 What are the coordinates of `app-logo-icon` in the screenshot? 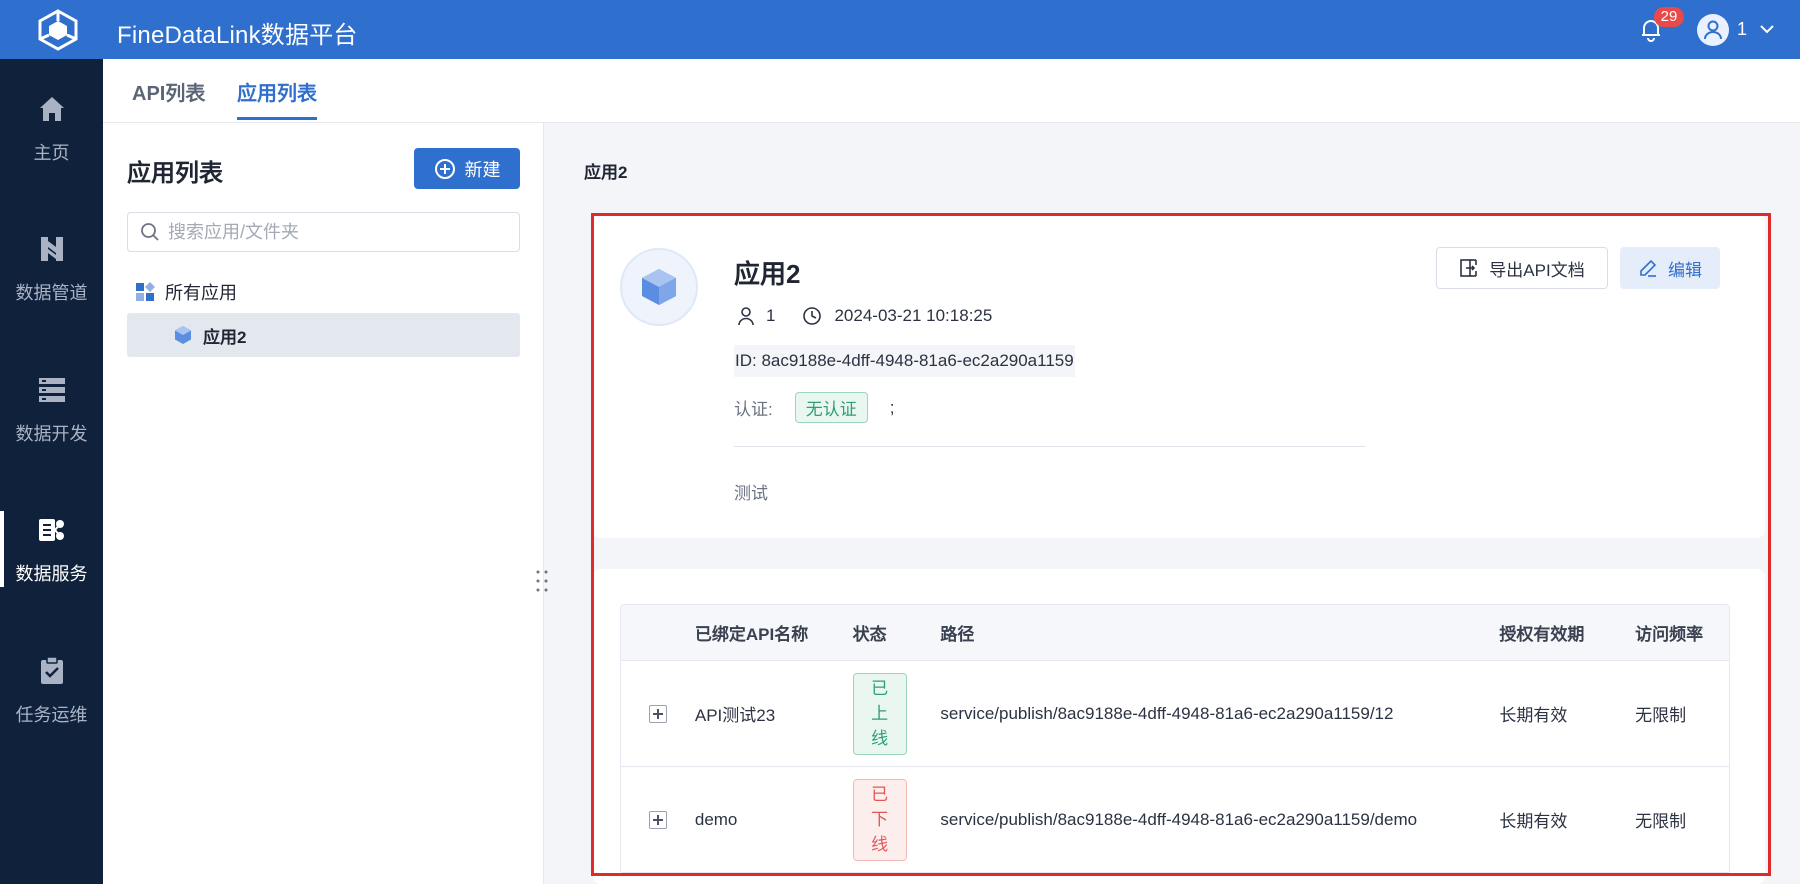 It's located at (58, 30).